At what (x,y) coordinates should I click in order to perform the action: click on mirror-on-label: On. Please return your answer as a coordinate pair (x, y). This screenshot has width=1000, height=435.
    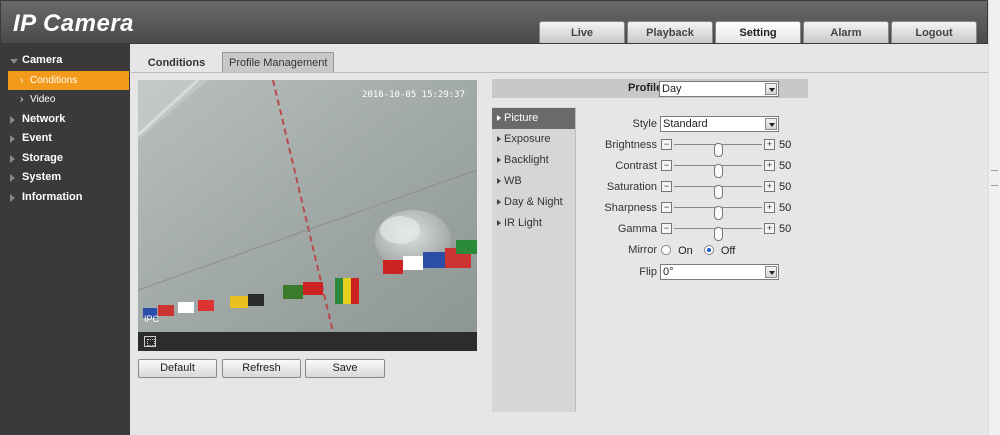
    Looking at the image, I should click on (685, 251).